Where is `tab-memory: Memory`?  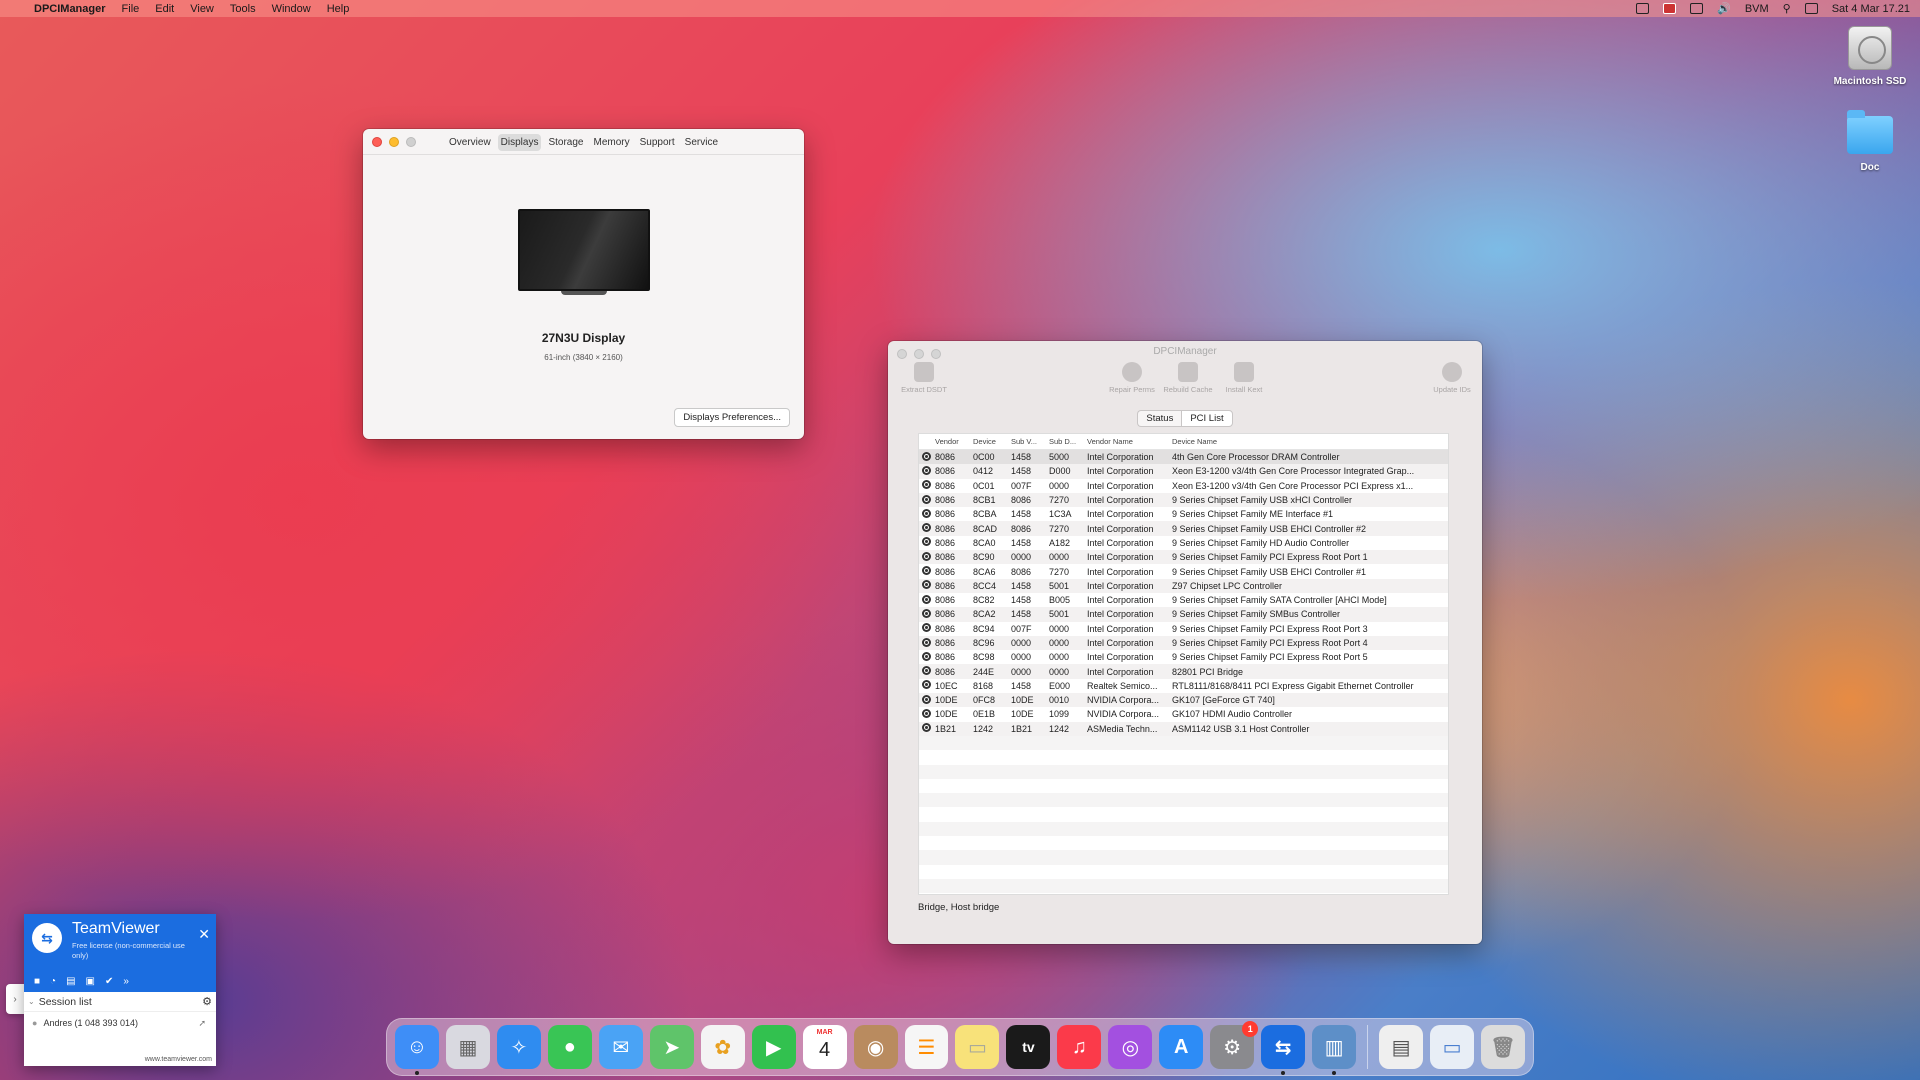 tab-memory: Memory is located at coordinates (612, 142).